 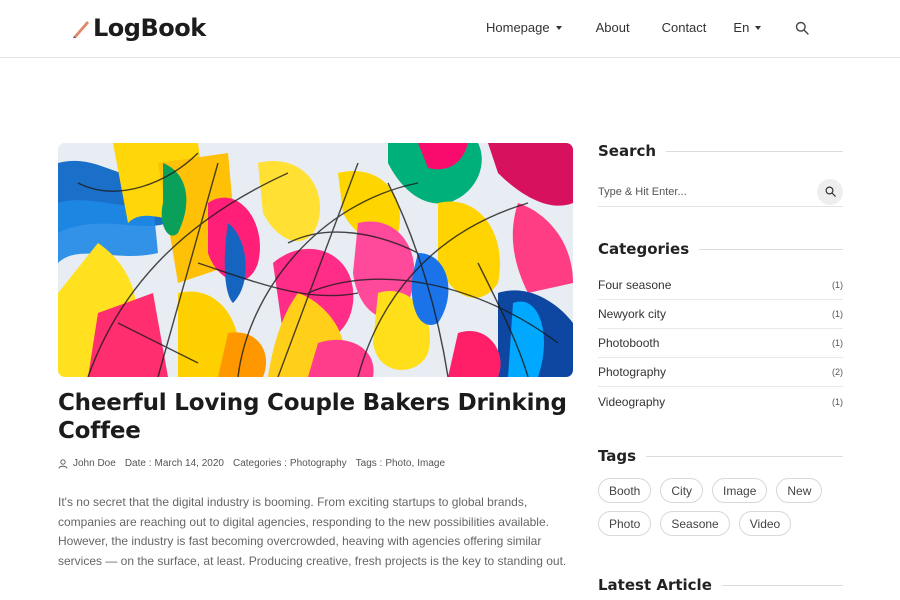 I want to click on post-tag-link-photo: Photo, so click(x=398, y=463).